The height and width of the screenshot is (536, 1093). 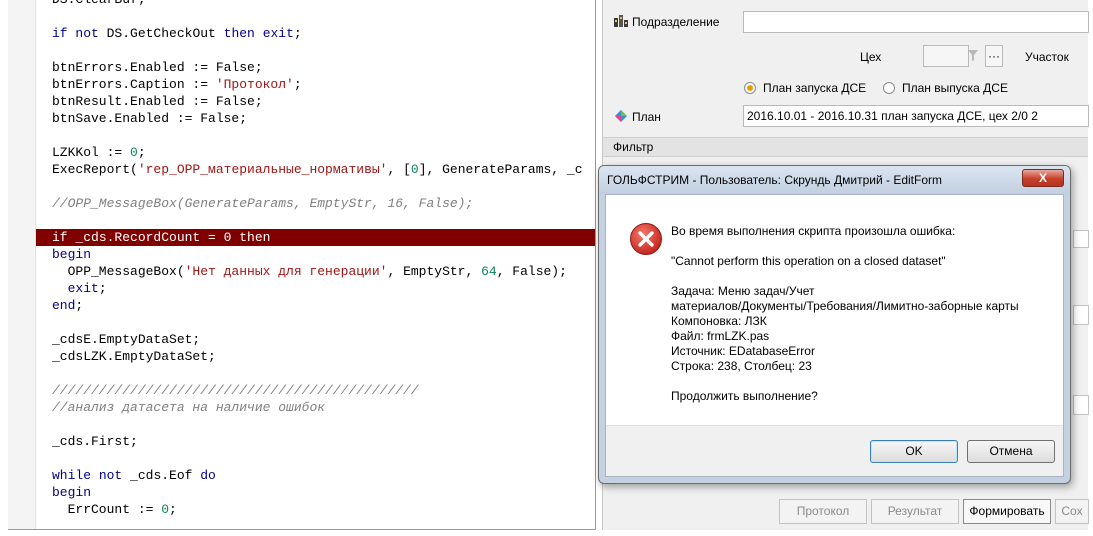 I want to click on detail-line: Строка: 238, Столбец: 23, so click(x=741, y=366).